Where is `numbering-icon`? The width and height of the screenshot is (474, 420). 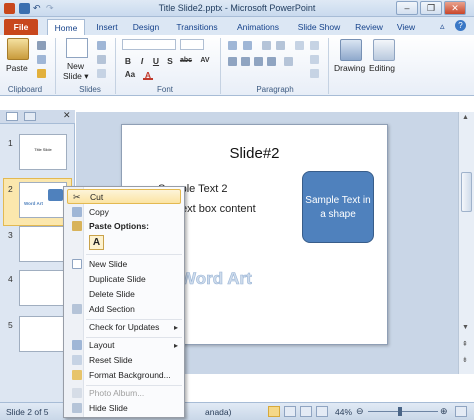
numbering-icon is located at coordinates (247, 45).